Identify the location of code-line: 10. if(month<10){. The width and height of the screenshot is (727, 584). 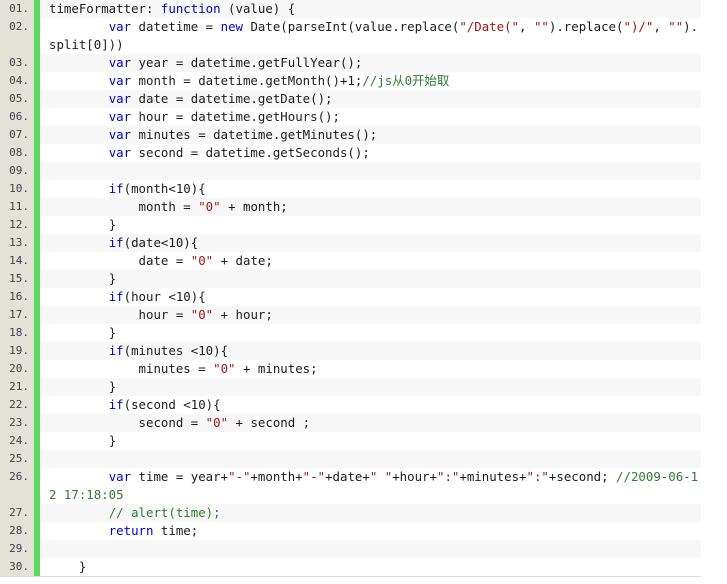
(350, 189).